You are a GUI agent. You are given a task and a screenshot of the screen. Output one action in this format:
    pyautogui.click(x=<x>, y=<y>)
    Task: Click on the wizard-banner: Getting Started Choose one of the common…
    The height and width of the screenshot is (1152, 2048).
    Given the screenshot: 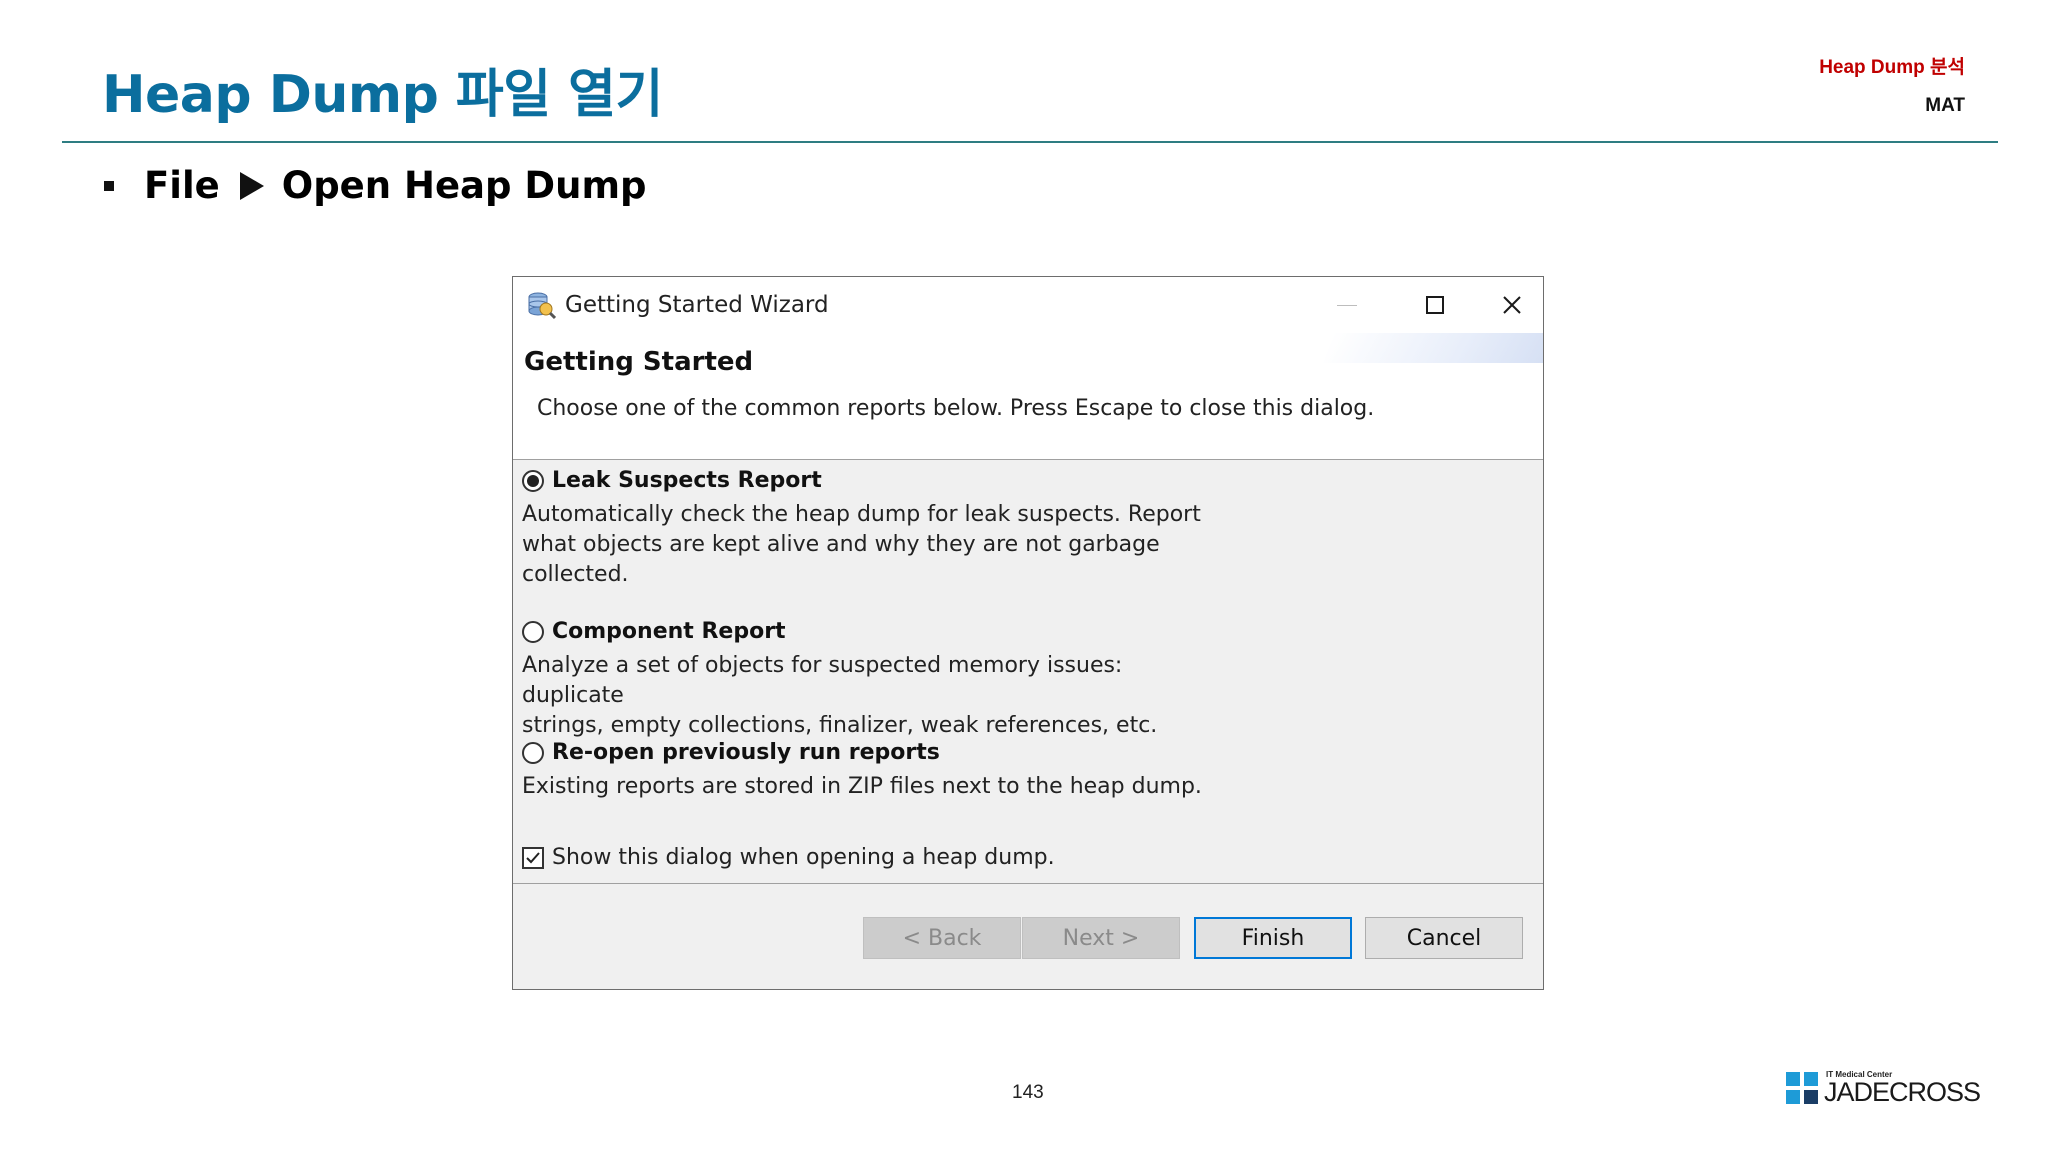 What is the action you would take?
    pyautogui.click(x=1028, y=396)
    